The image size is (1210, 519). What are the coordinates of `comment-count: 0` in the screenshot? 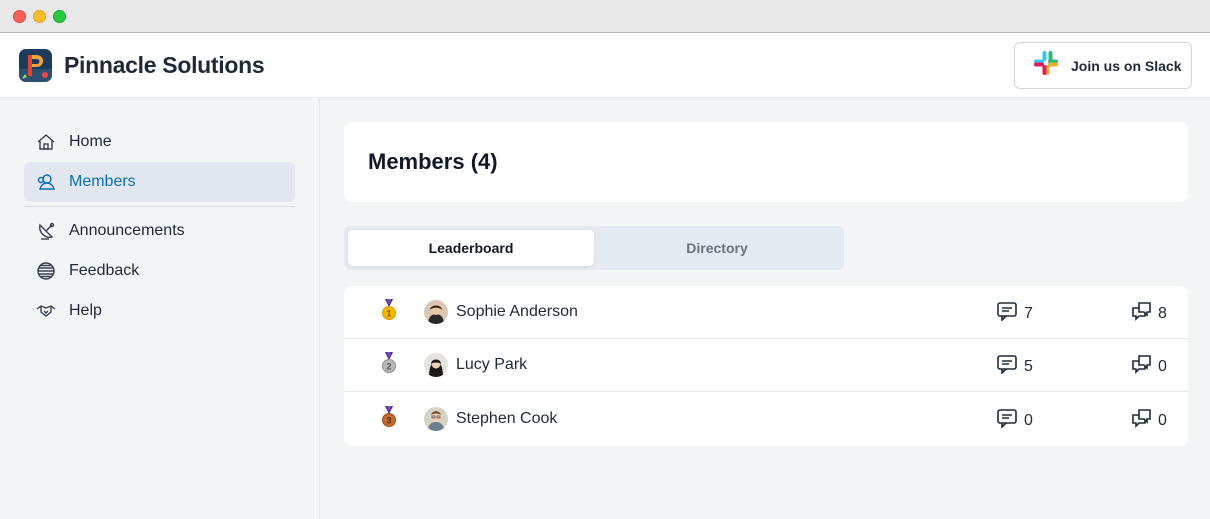 It's located at (1014, 420).